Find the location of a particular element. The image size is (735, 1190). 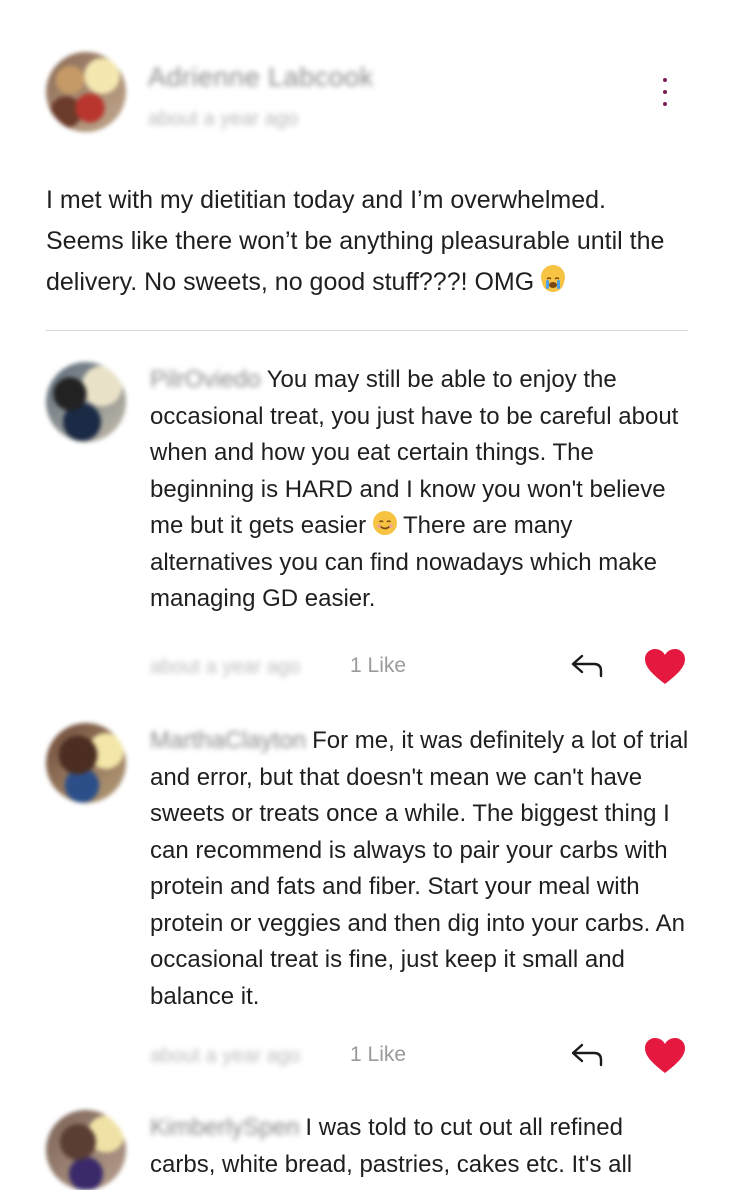

author-avatar is located at coordinates (86, 92).